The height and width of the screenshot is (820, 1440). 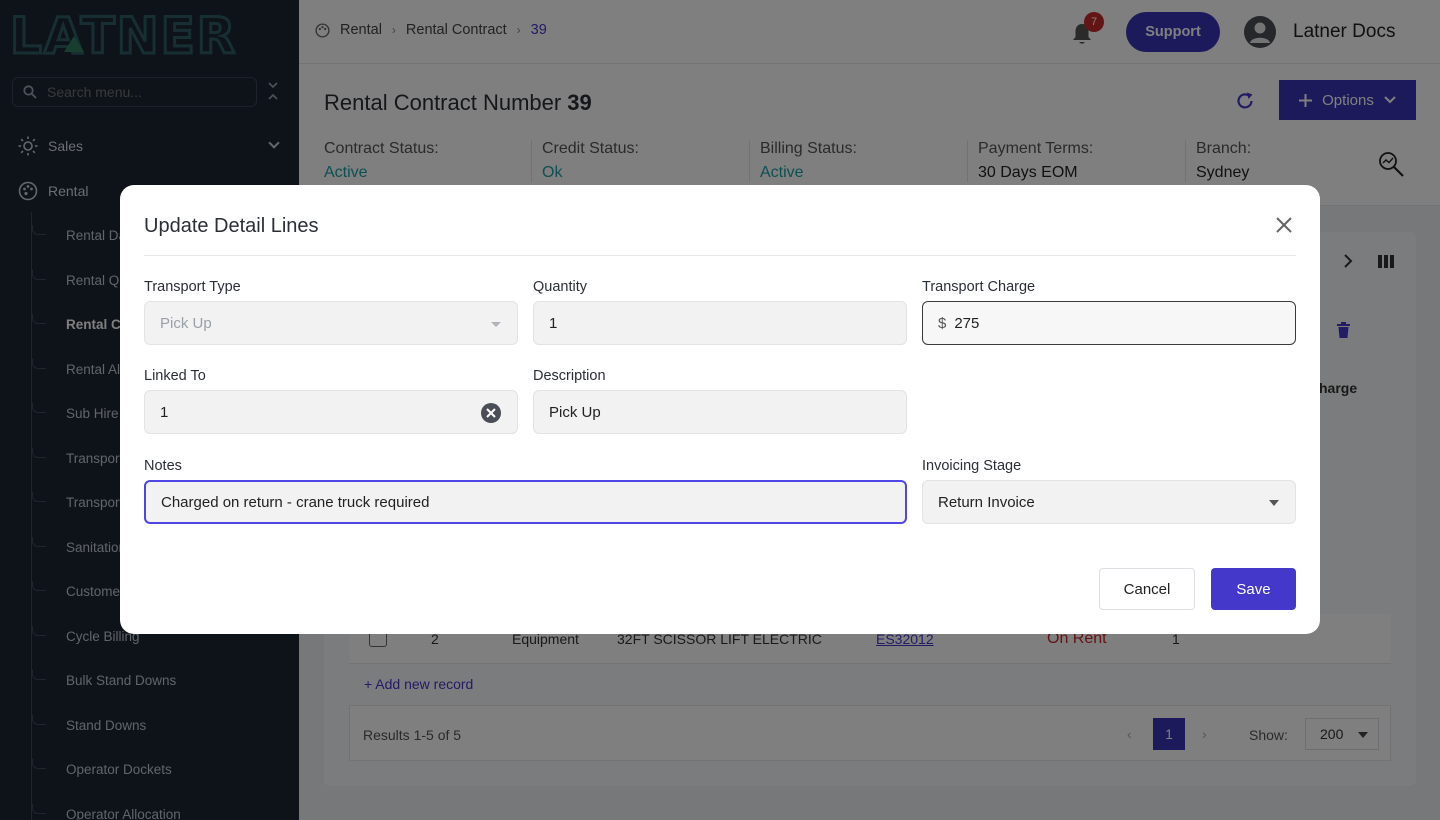 I want to click on save-button: Save, so click(x=1253, y=589).